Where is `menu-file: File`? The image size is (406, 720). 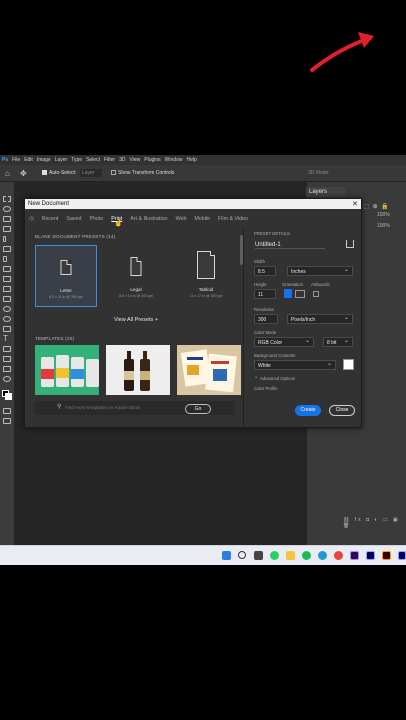 menu-file: File is located at coordinates (16, 160).